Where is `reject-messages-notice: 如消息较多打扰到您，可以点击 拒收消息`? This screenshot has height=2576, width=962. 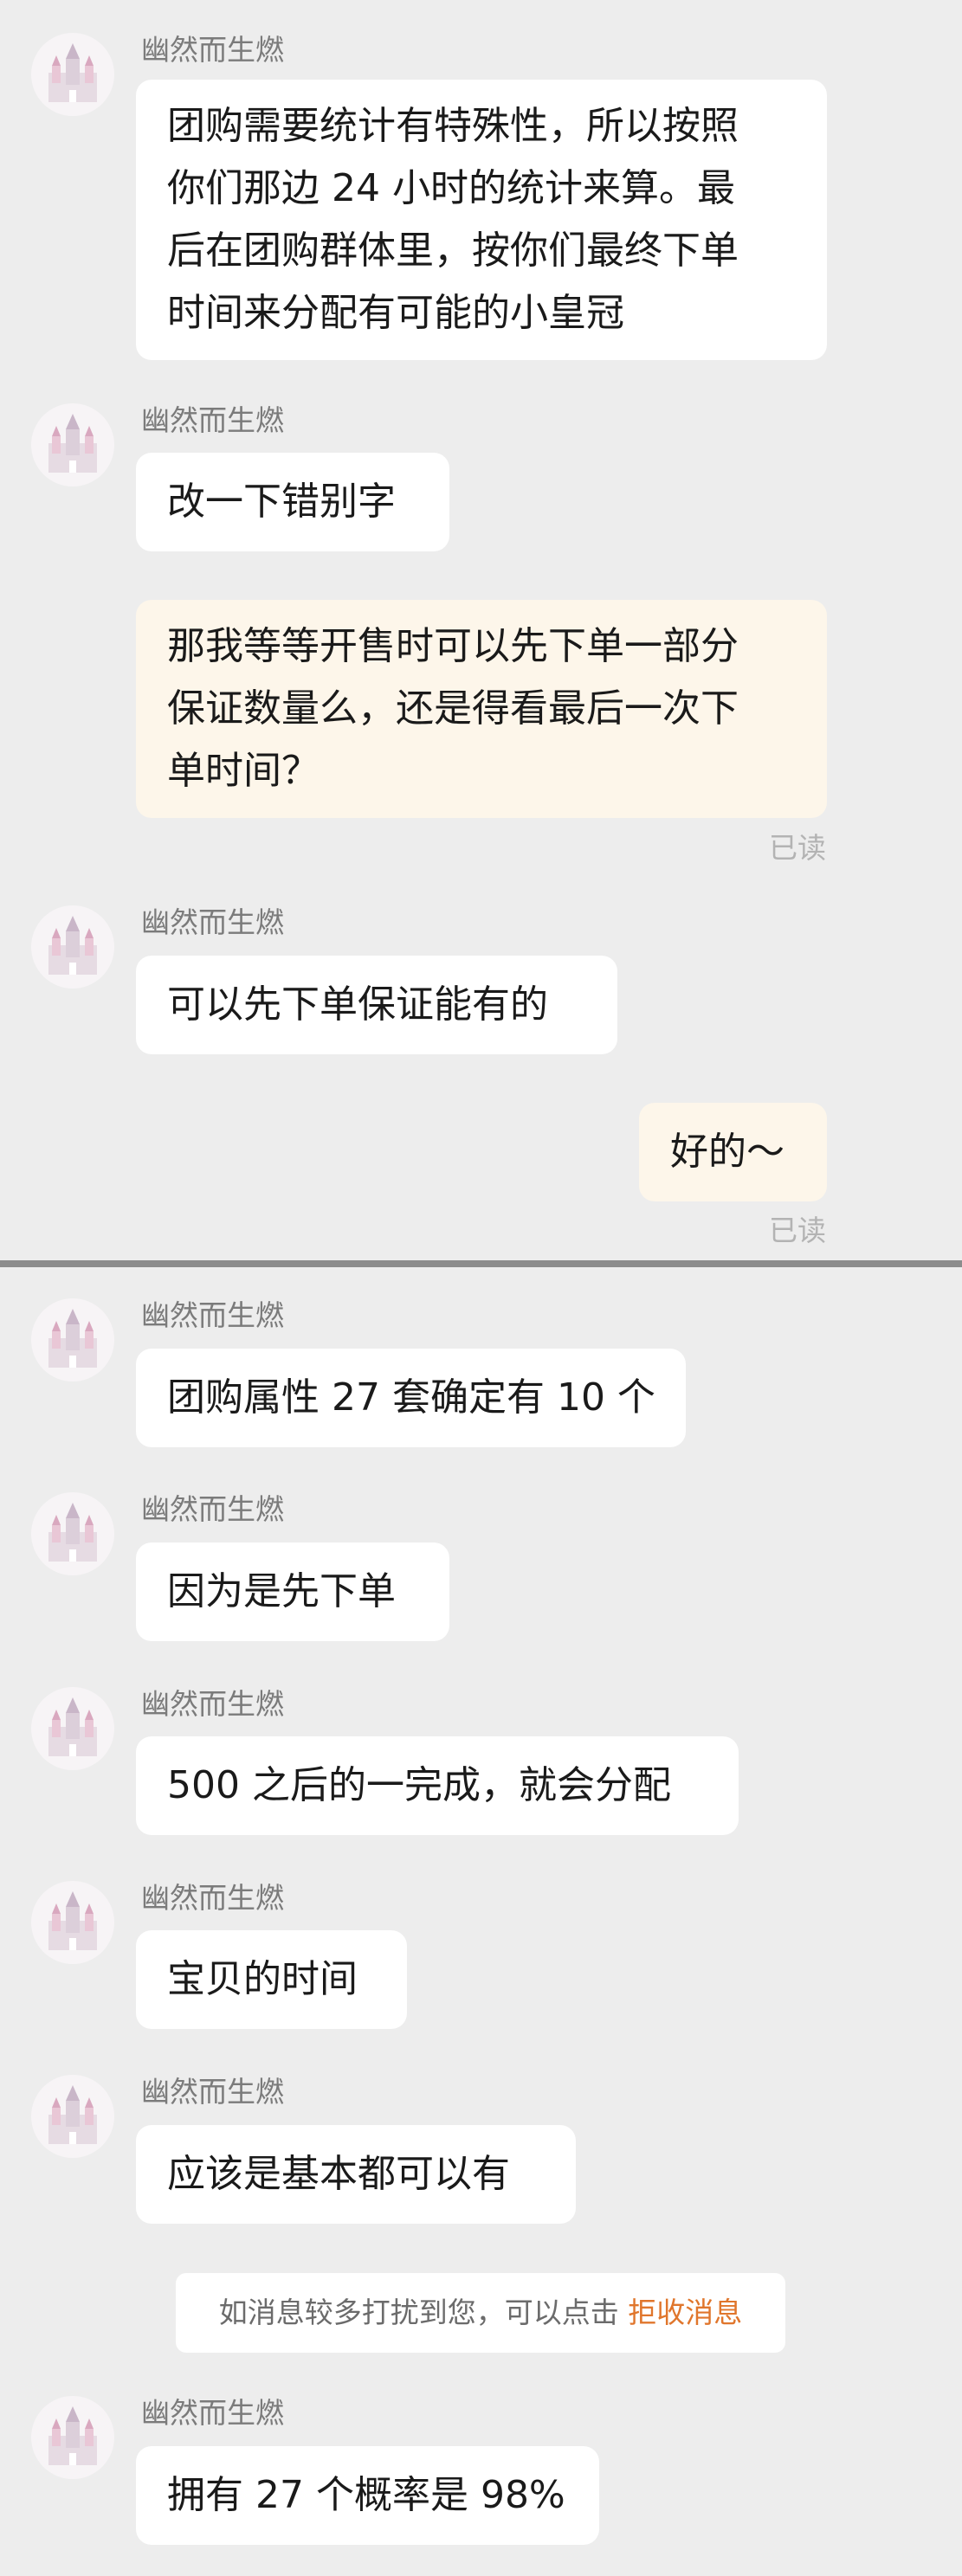
reject-messages-notice: 如消息较多打扰到您，可以点击 拒收消息 is located at coordinates (480, 2313).